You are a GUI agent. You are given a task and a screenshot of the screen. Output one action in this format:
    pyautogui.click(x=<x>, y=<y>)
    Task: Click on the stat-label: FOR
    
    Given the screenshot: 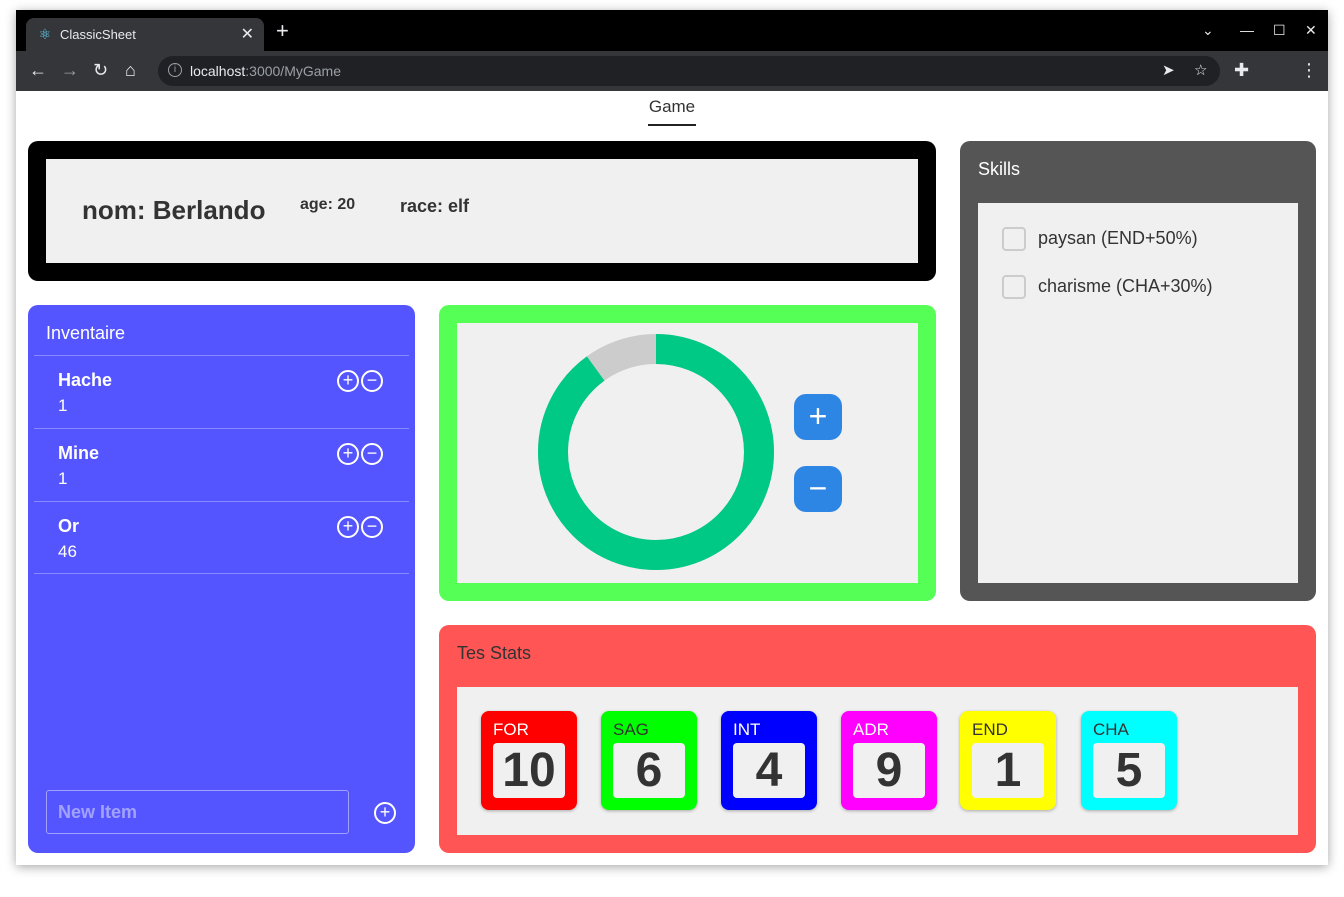 What is the action you would take?
    pyautogui.click(x=511, y=729)
    